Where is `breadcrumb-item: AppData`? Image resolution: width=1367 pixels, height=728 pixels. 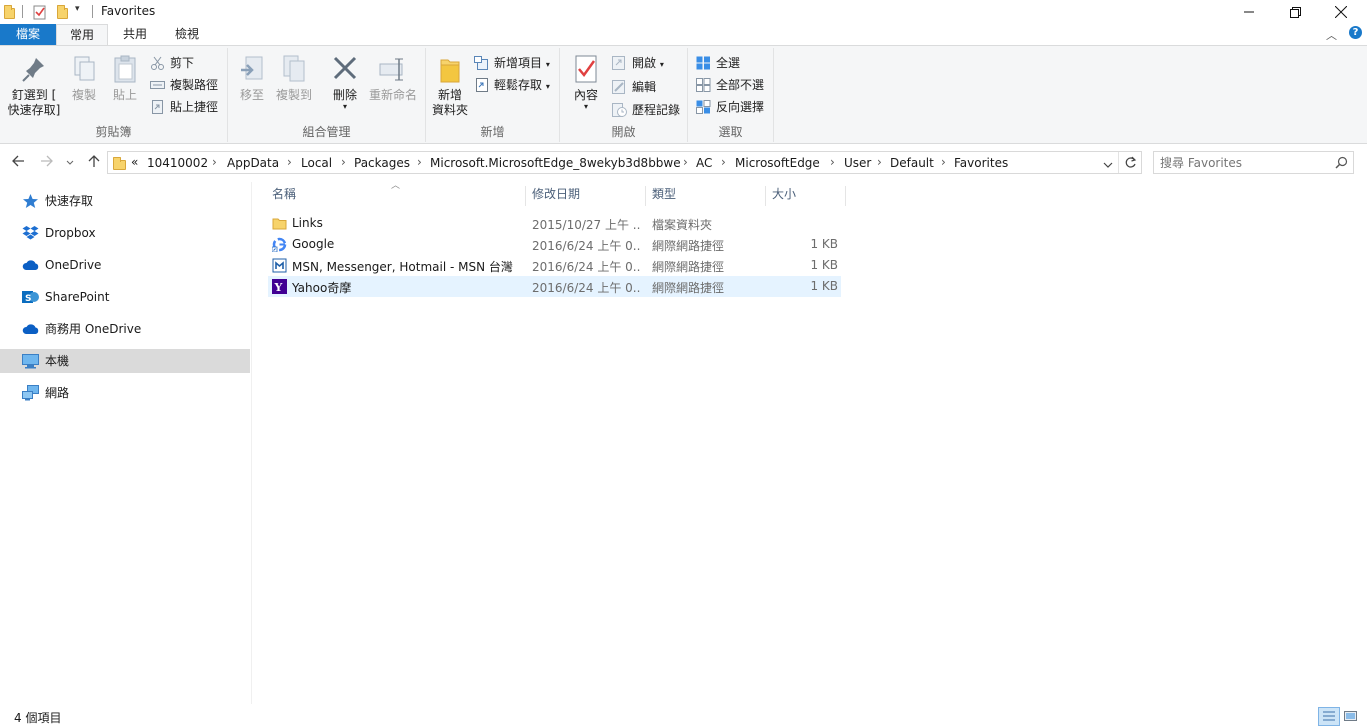
breadcrumb-item: AppData is located at coordinates (253, 163).